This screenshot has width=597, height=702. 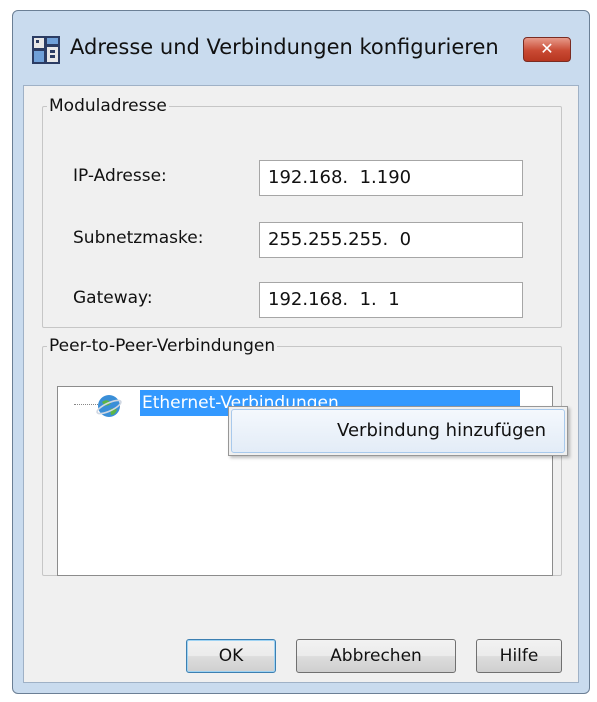 I want to click on ip-address-label: IP-Adresse:, so click(x=120, y=176).